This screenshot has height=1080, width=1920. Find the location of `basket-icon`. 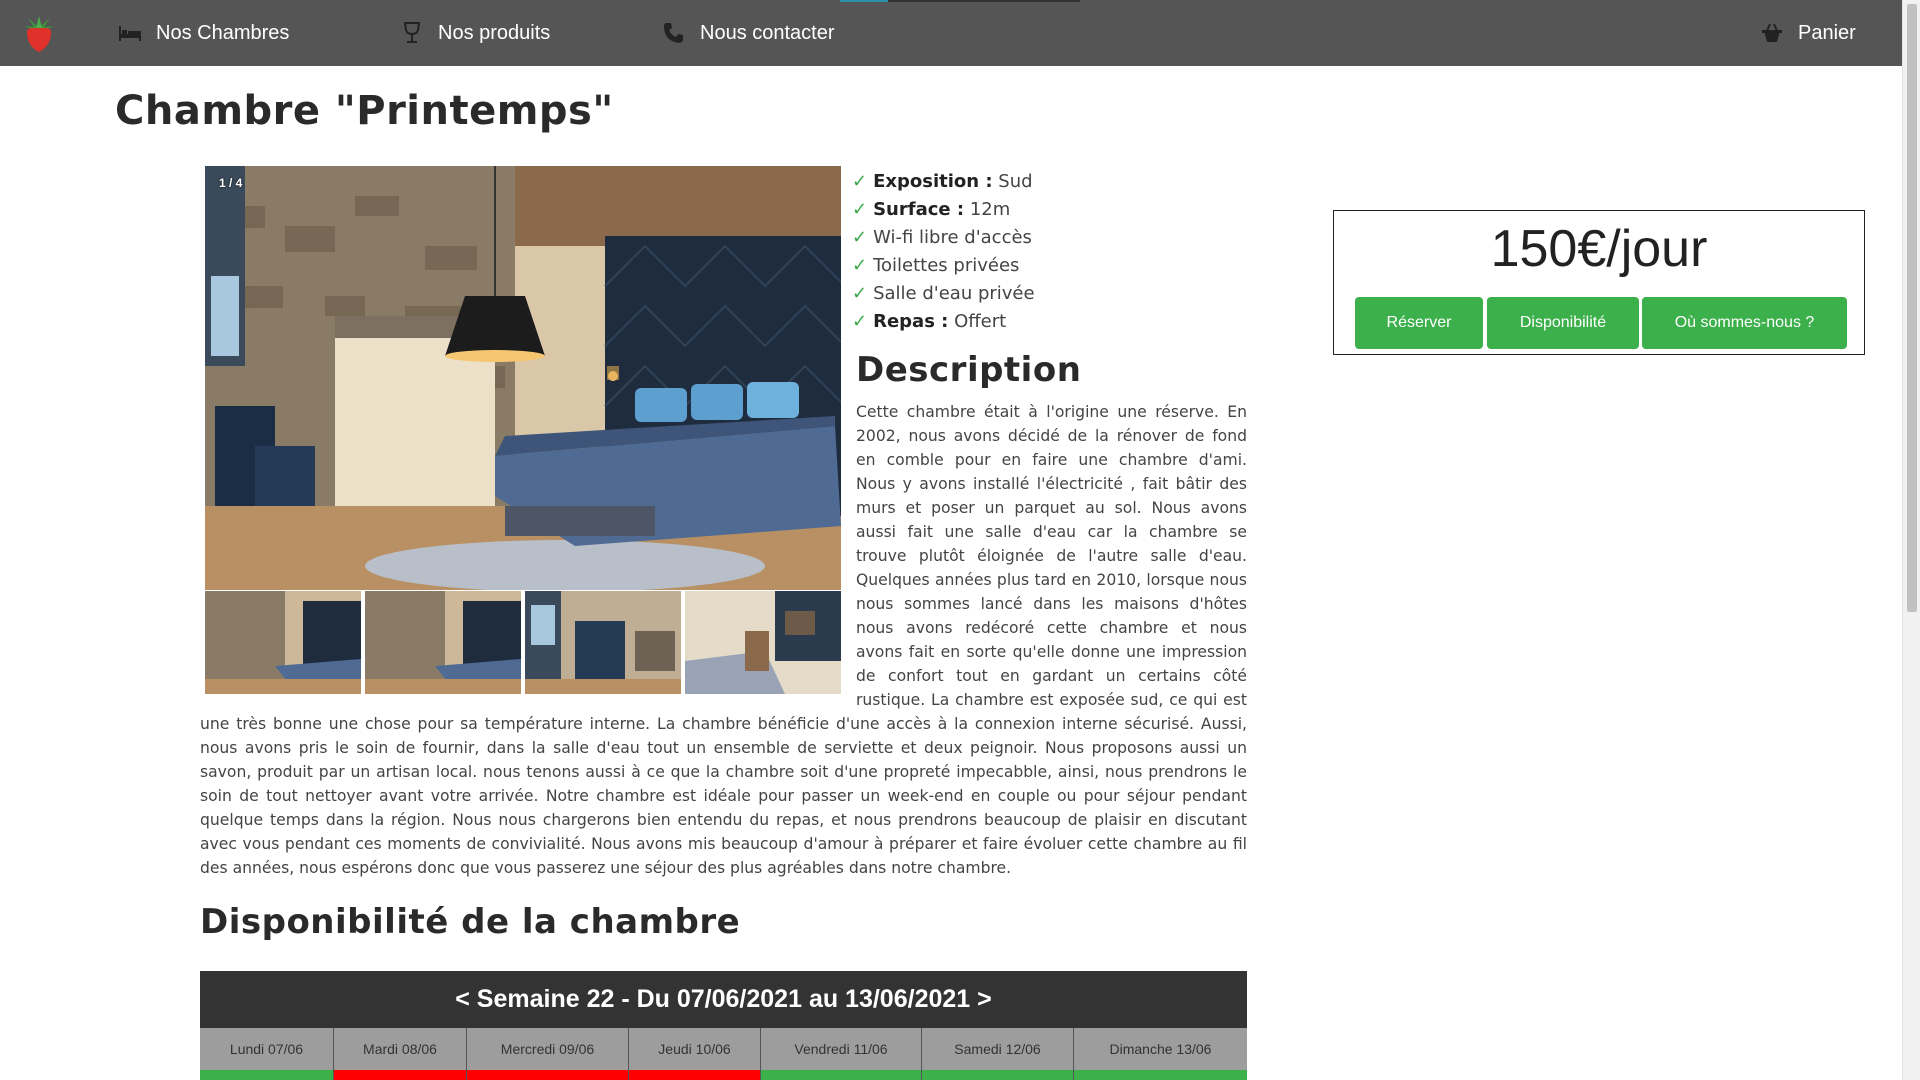

basket-icon is located at coordinates (1772, 33).